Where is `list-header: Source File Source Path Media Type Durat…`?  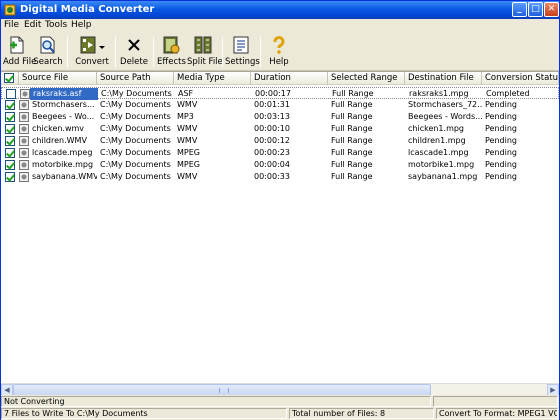 list-header: Source File Source Path Media Type Durat… is located at coordinates (280, 78).